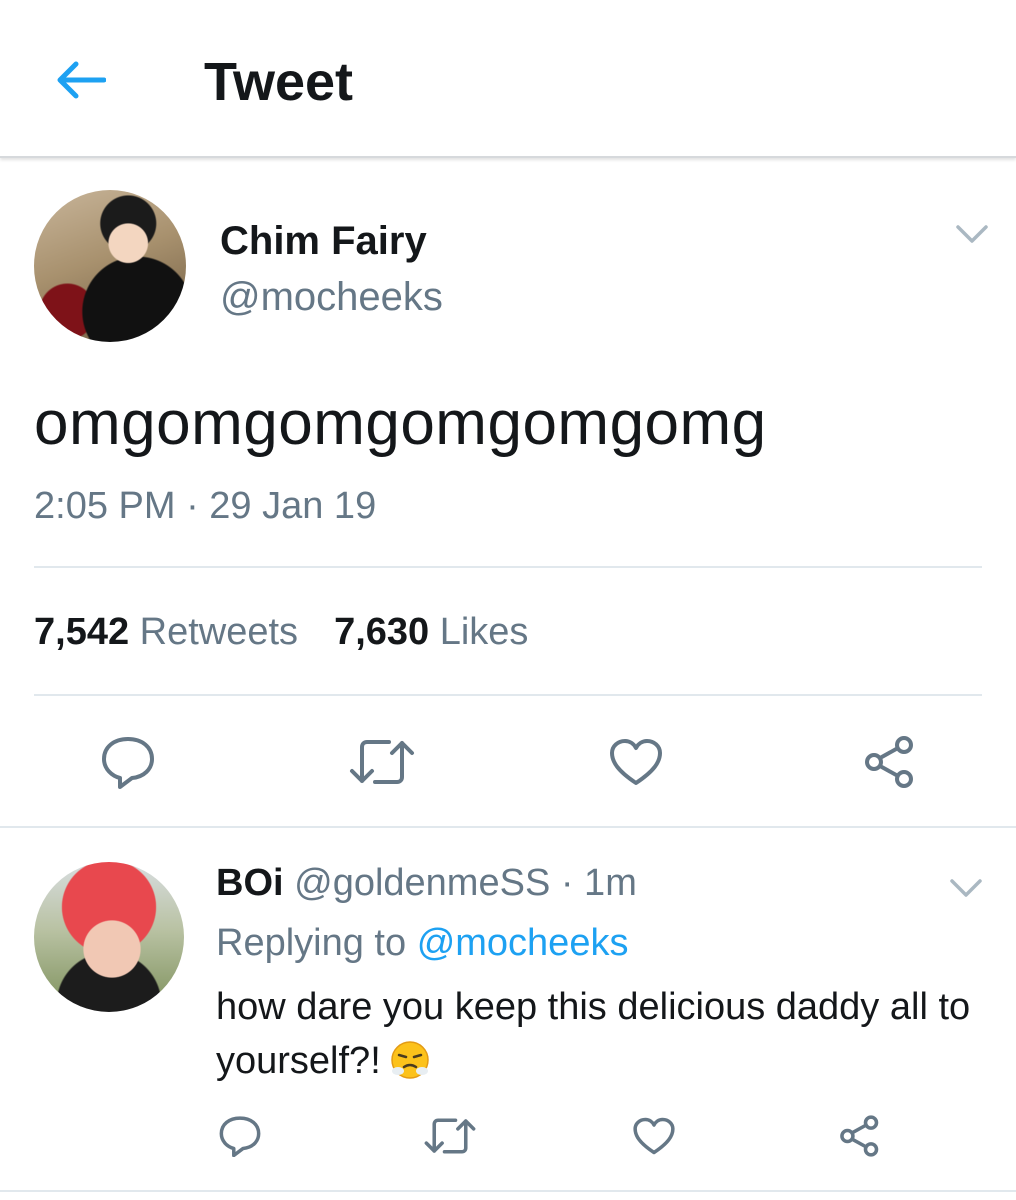 This screenshot has height=1200, width=1016. I want to click on reply-author-name: BOi, so click(250, 883).